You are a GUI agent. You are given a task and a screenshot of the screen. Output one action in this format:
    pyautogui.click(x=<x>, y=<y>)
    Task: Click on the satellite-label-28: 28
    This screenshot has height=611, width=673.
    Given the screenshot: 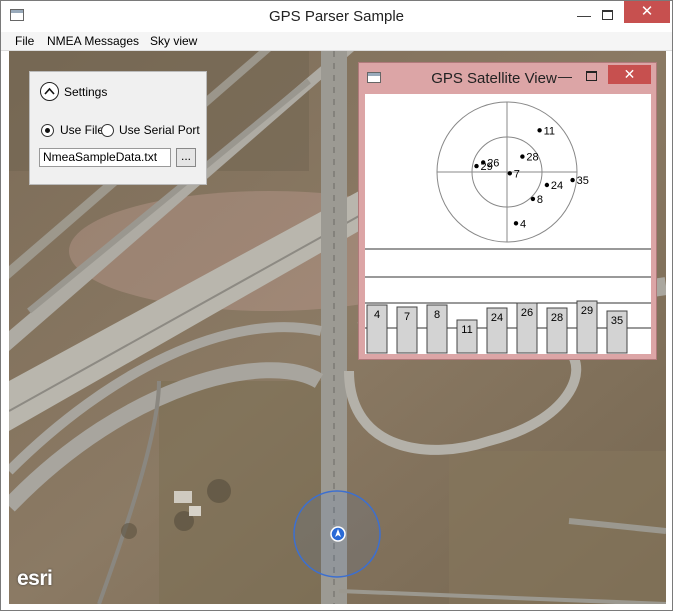 What is the action you would take?
    pyautogui.click(x=532, y=158)
    